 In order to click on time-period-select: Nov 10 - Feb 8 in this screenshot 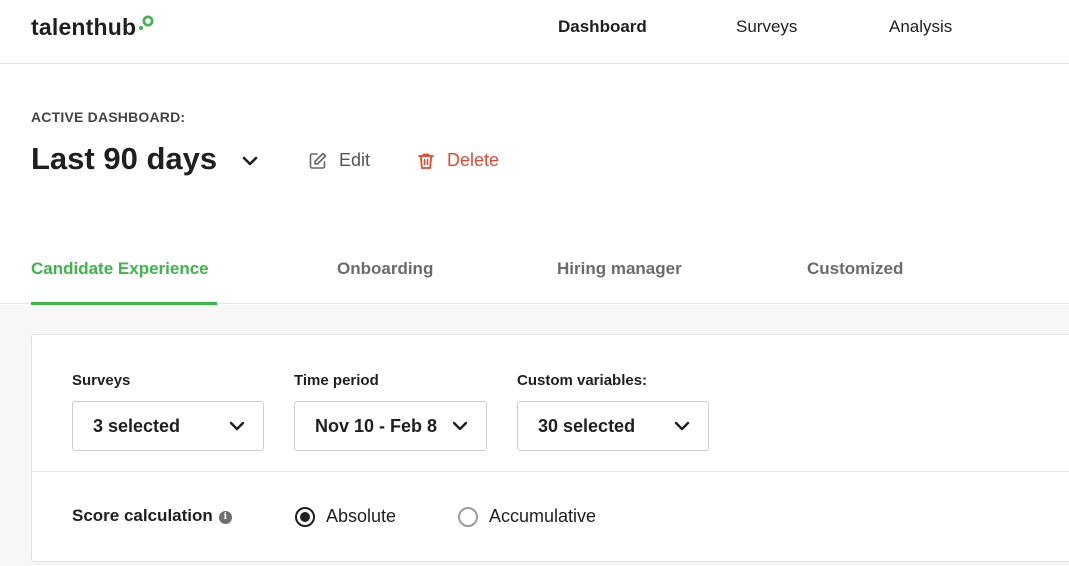, I will do `click(390, 426)`.